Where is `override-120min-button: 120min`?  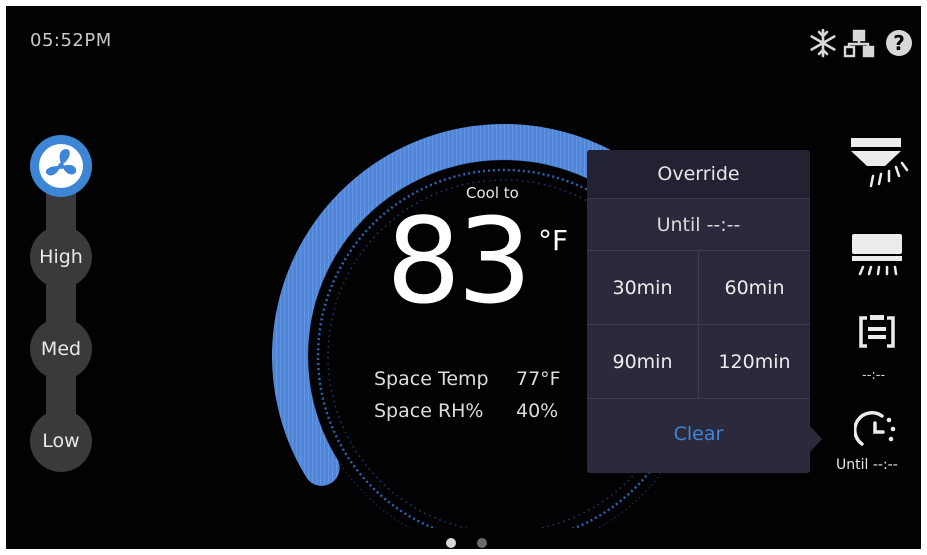 override-120min-button: 120min is located at coordinates (754, 361).